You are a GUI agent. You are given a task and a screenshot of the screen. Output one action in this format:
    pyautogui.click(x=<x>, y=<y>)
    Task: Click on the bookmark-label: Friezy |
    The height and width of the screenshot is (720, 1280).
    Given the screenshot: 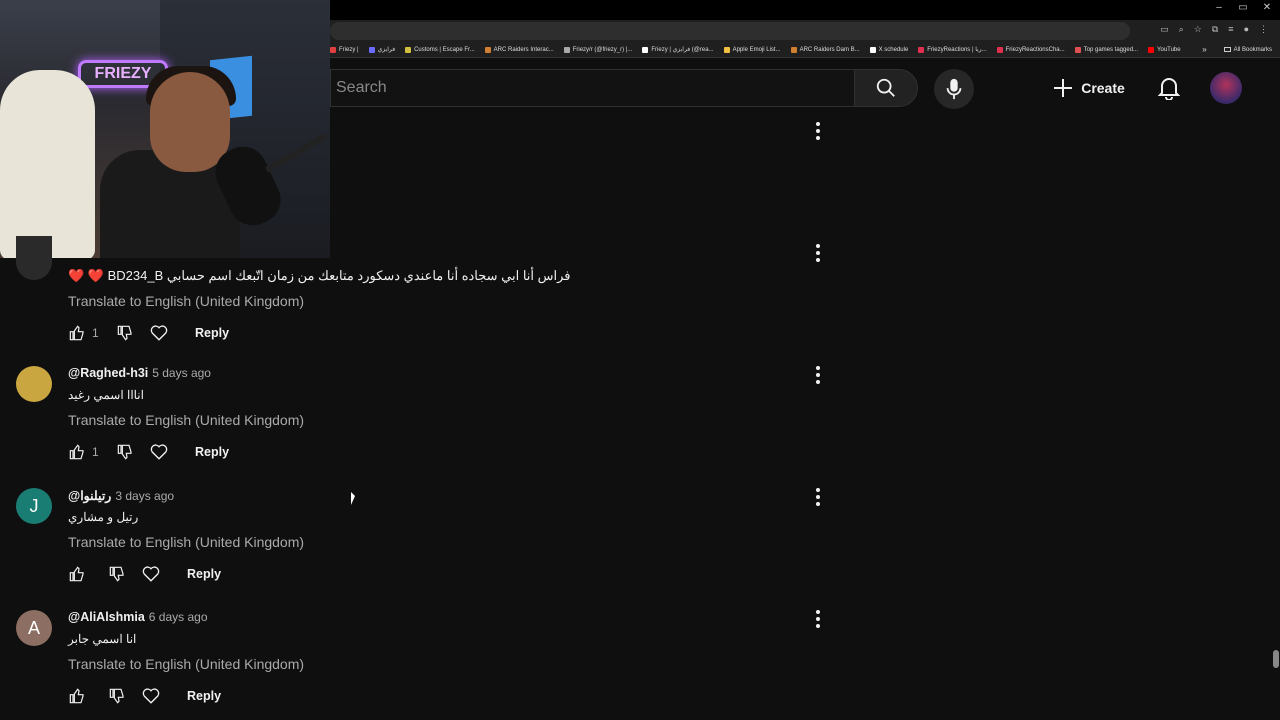 What is the action you would take?
    pyautogui.click(x=349, y=49)
    